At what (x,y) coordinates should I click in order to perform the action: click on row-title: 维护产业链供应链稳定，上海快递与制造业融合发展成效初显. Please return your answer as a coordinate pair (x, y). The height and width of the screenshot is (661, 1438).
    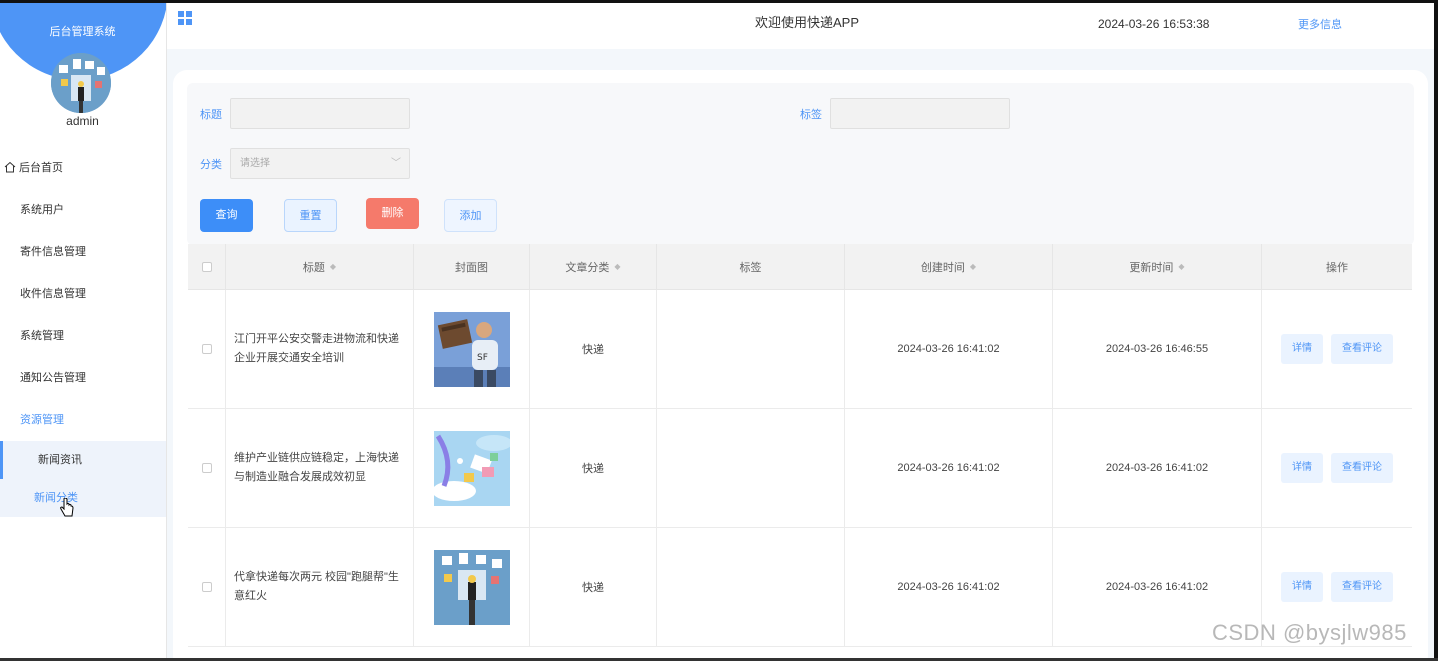
    Looking at the image, I should click on (320, 468).